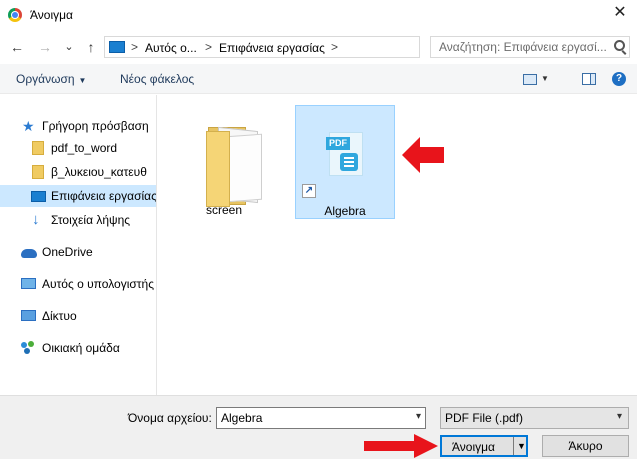 This screenshot has width=637, height=459. What do you see at coordinates (69, 47) in the screenshot?
I see `recent-locations-button: ⌄` at bounding box center [69, 47].